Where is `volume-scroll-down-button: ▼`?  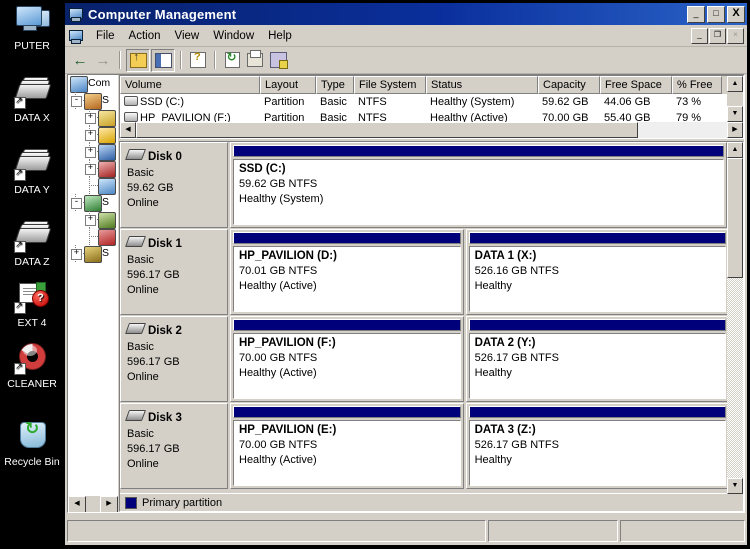
volume-scroll-down-button: ▼ is located at coordinates (735, 114).